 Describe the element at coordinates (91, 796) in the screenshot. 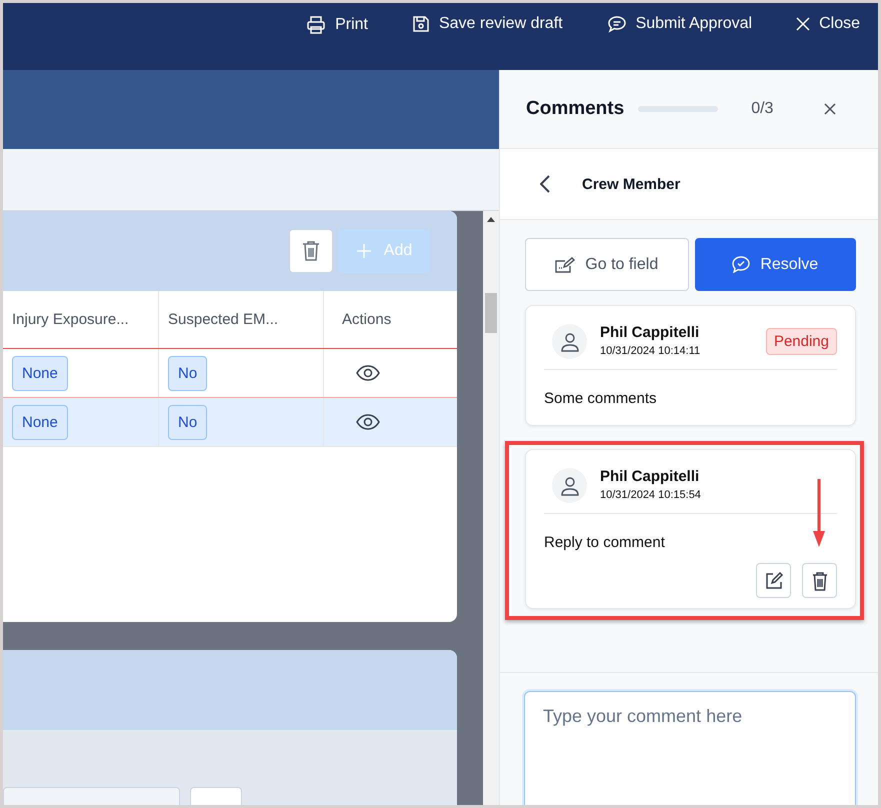

I see `input-field` at that location.